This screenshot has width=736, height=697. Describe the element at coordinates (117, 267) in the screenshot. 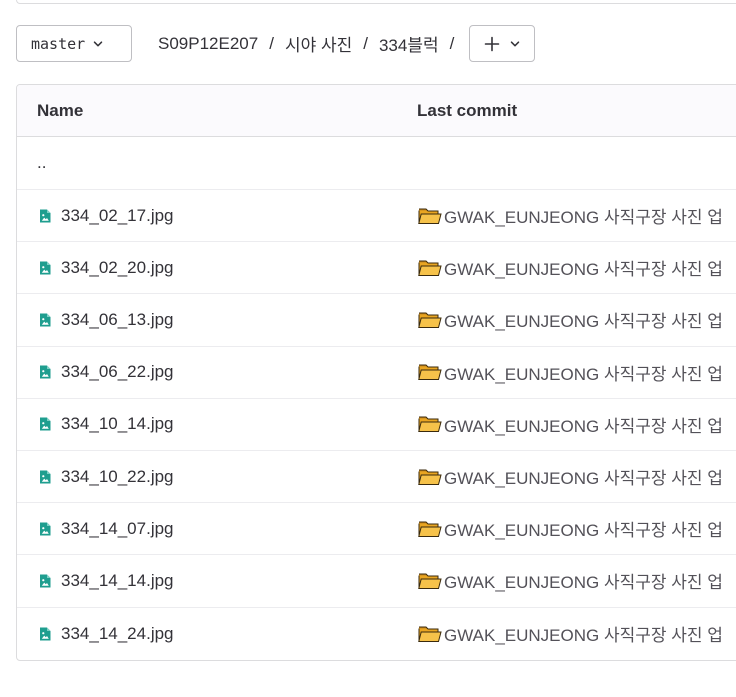

I see `file-name: 334_02_20.jpg` at that location.